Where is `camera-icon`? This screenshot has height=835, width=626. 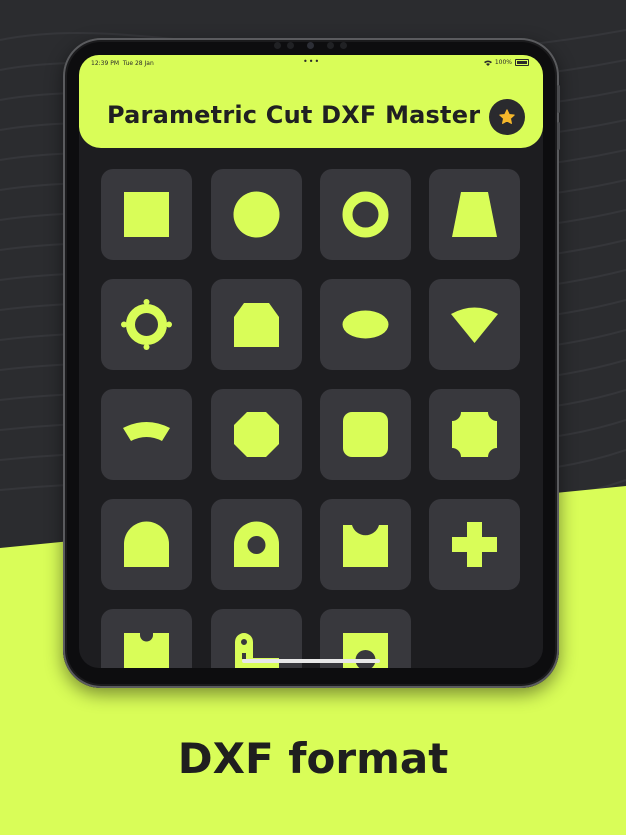
camera-icon is located at coordinates (310, 45).